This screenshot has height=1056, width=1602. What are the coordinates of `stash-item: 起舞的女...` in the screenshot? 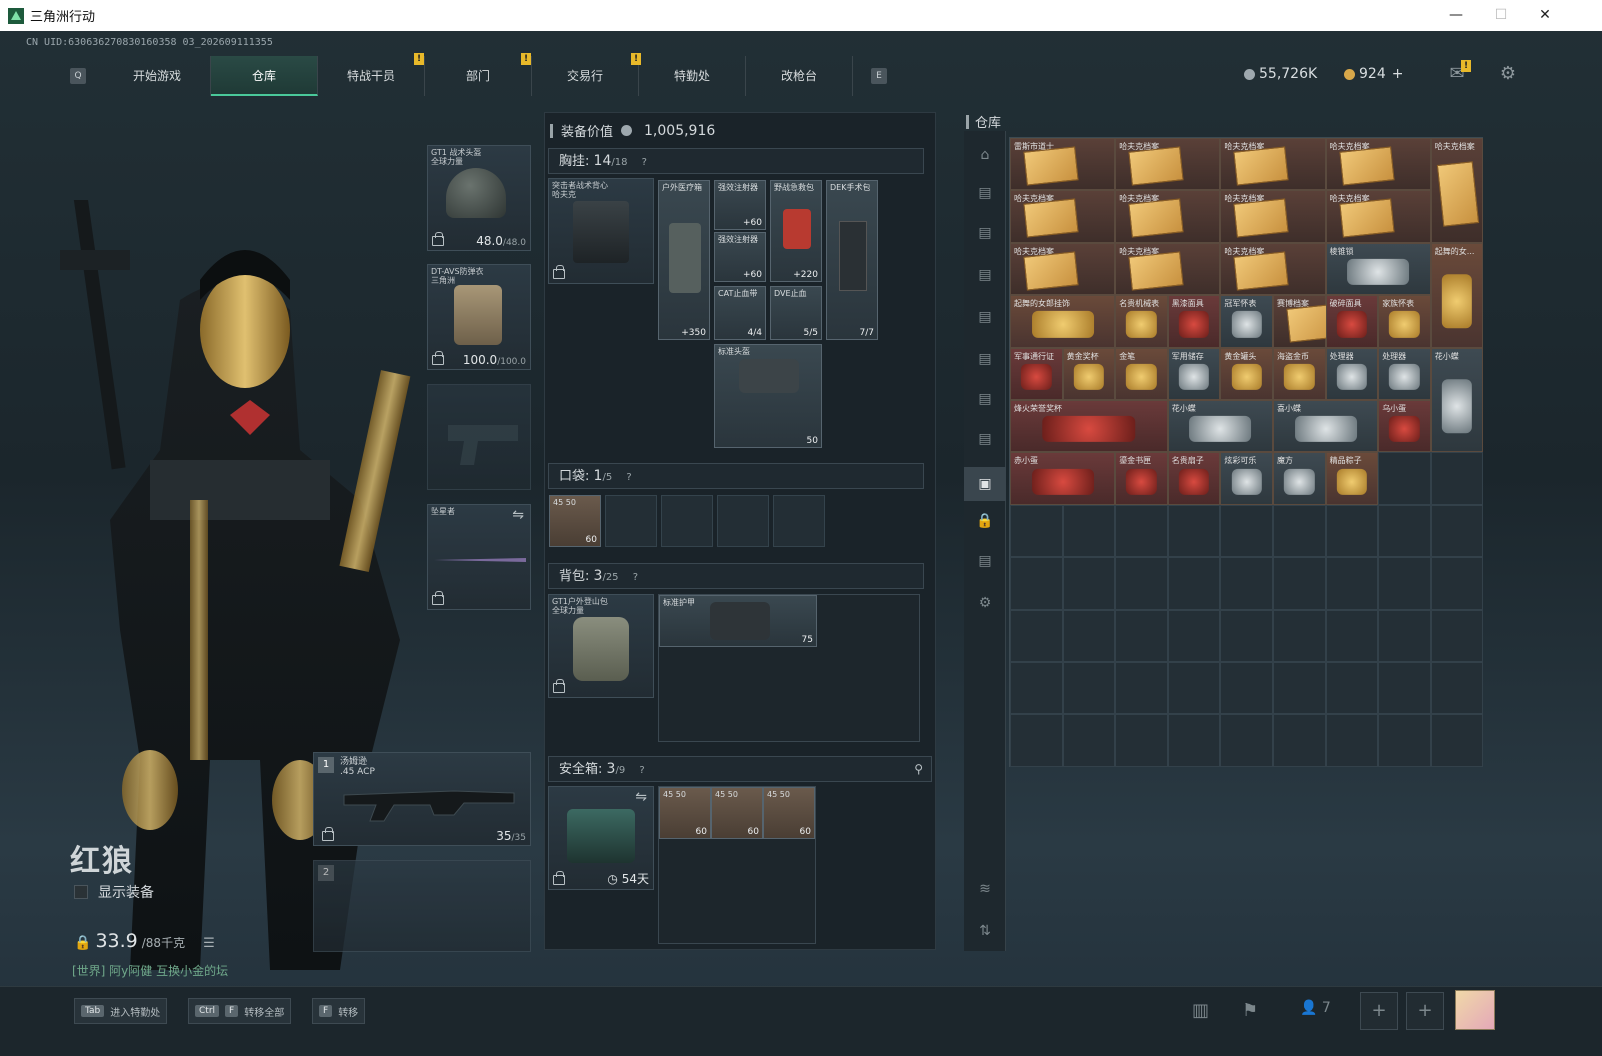 It's located at (1457, 295).